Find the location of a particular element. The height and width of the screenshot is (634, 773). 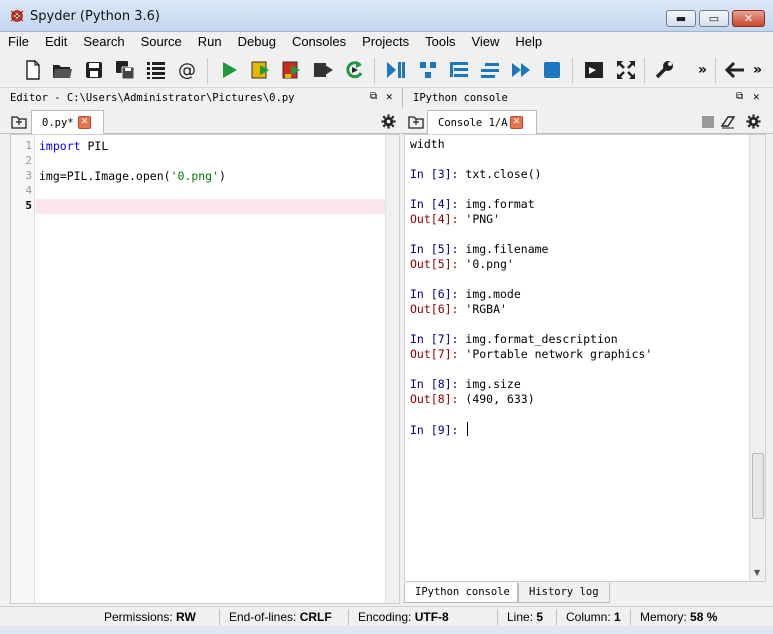

menu-search: Search is located at coordinates (103, 42).